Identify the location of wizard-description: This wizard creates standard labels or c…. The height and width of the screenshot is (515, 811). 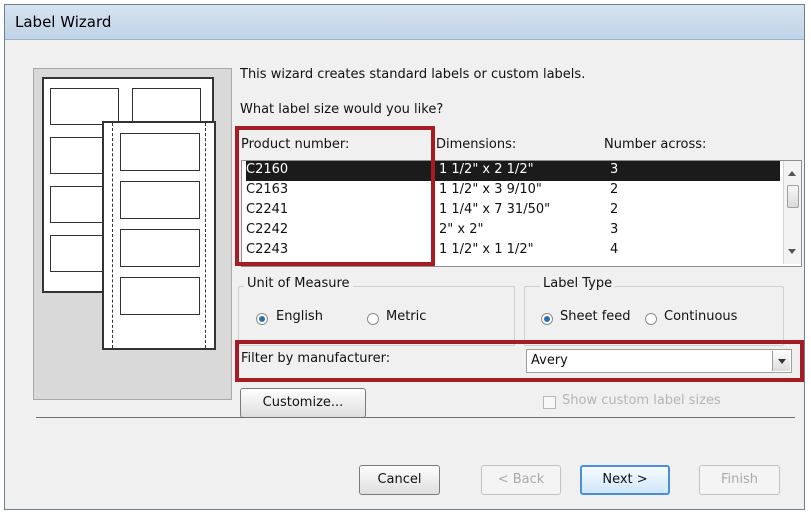
(413, 74).